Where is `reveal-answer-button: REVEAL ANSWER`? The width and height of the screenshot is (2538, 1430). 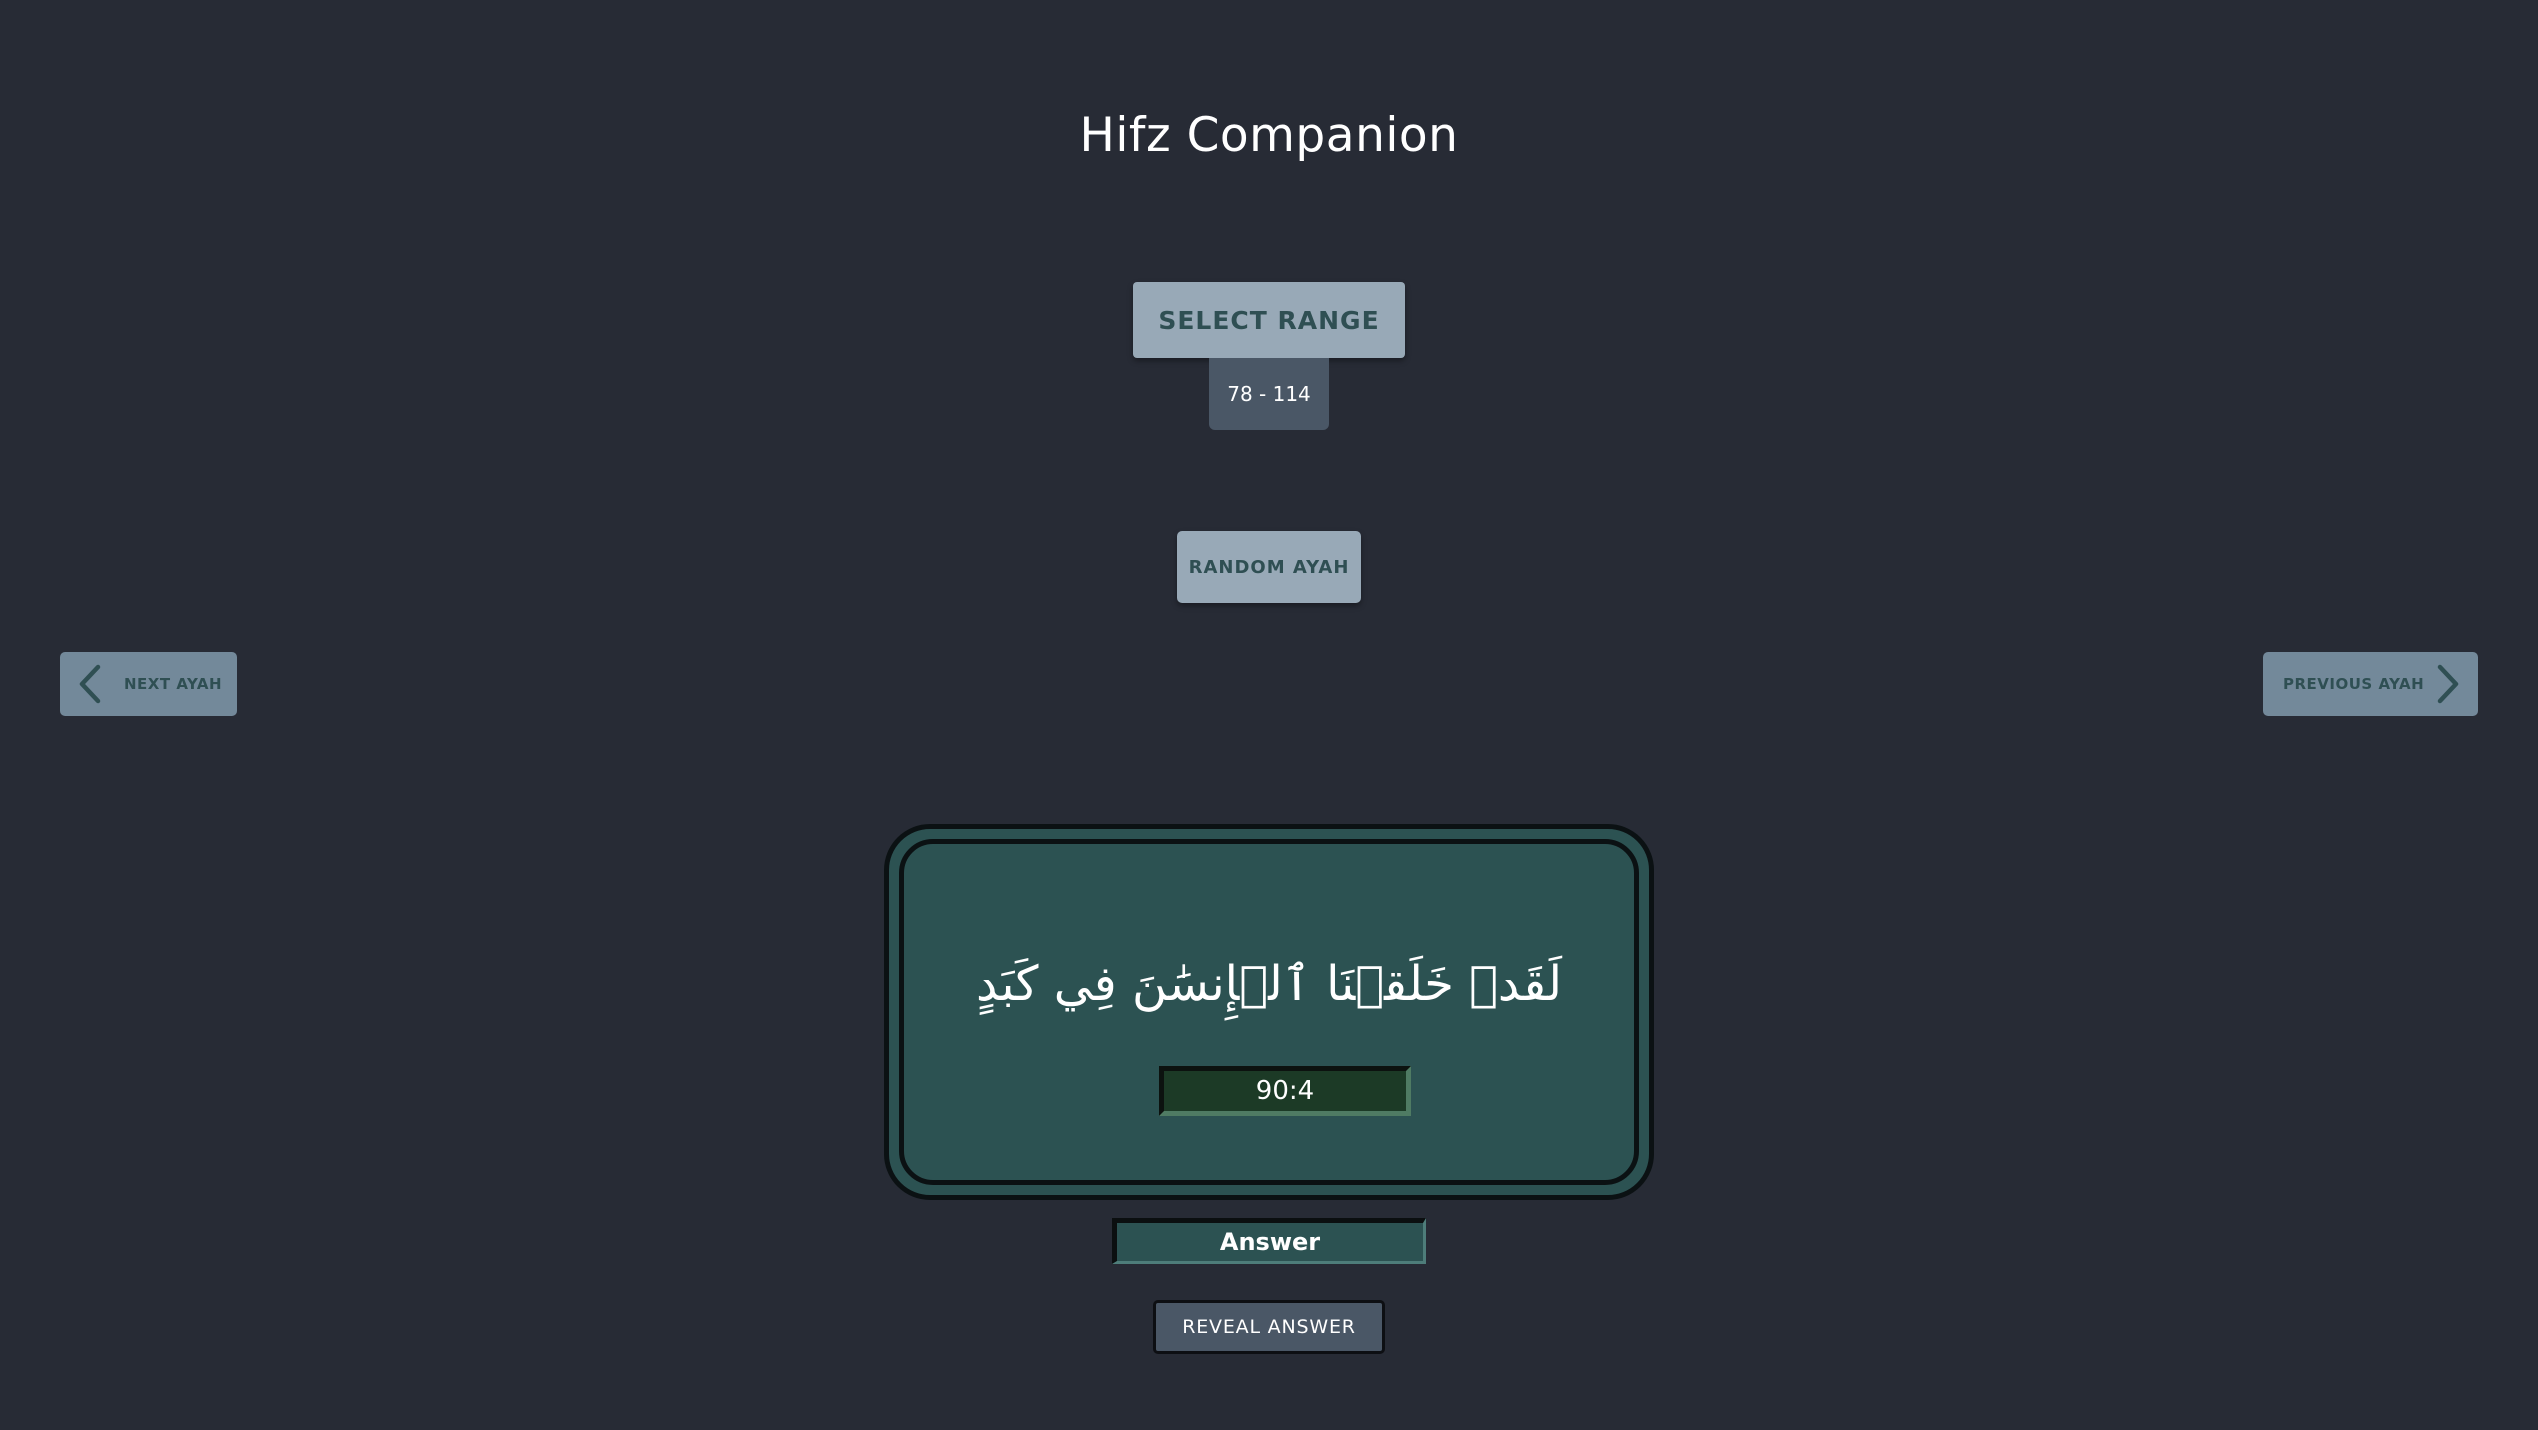
reveal-answer-button: REVEAL ANSWER is located at coordinates (1269, 1327).